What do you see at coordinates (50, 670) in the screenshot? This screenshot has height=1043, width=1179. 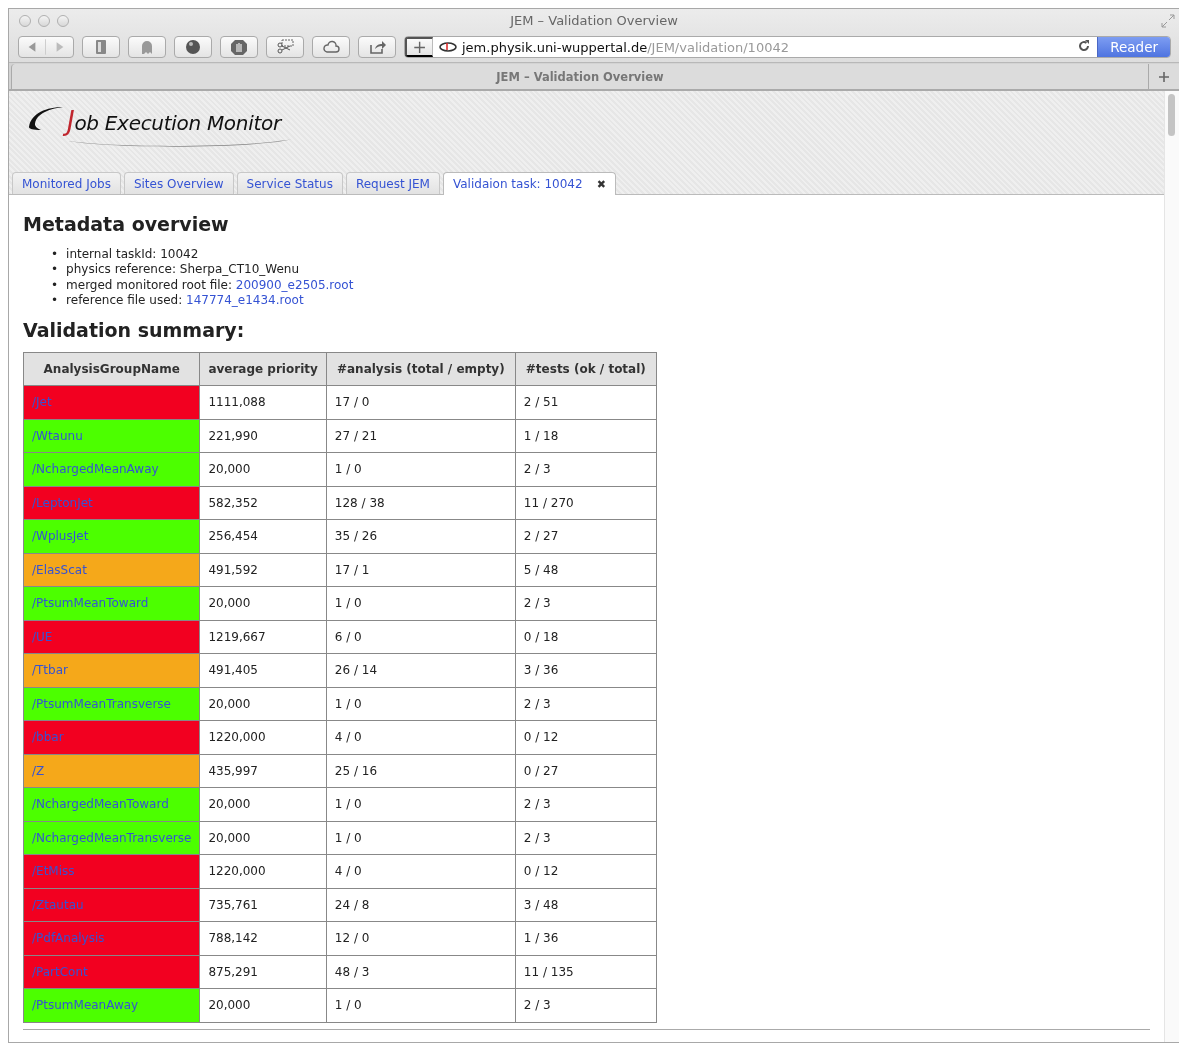 I see `group-link: /Ttbar` at bounding box center [50, 670].